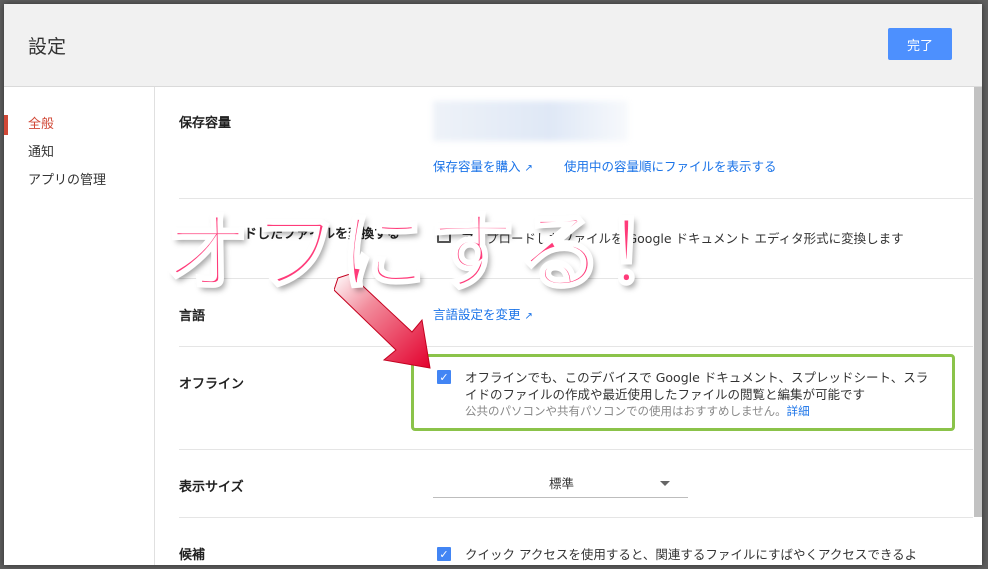 Image resolution: width=988 pixels, height=569 pixels. I want to click on chevron-down-icon, so click(665, 483).